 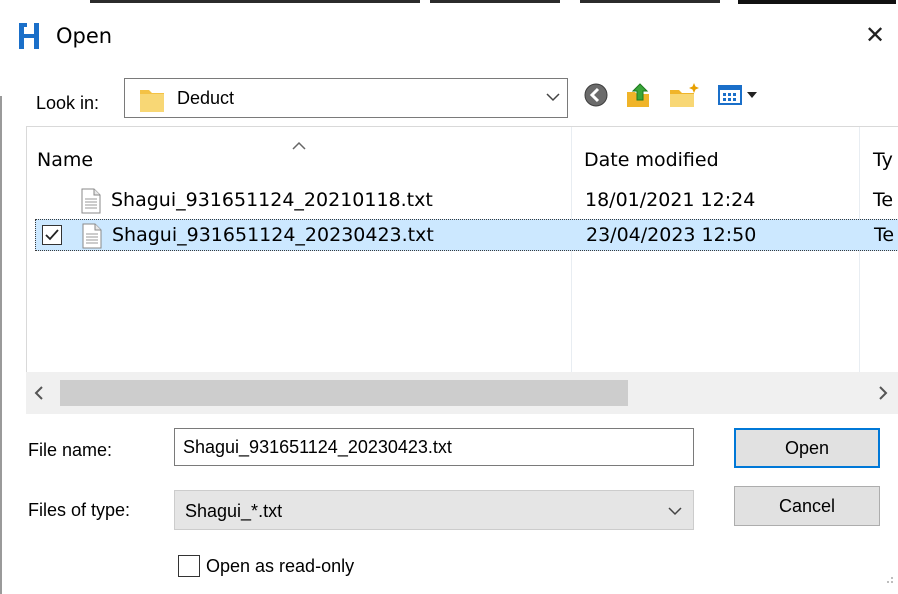 What do you see at coordinates (671, 235) in the screenshot?
I see `file-date-modified: 23/04/2023 12:50` at bounding box center [671, 235].